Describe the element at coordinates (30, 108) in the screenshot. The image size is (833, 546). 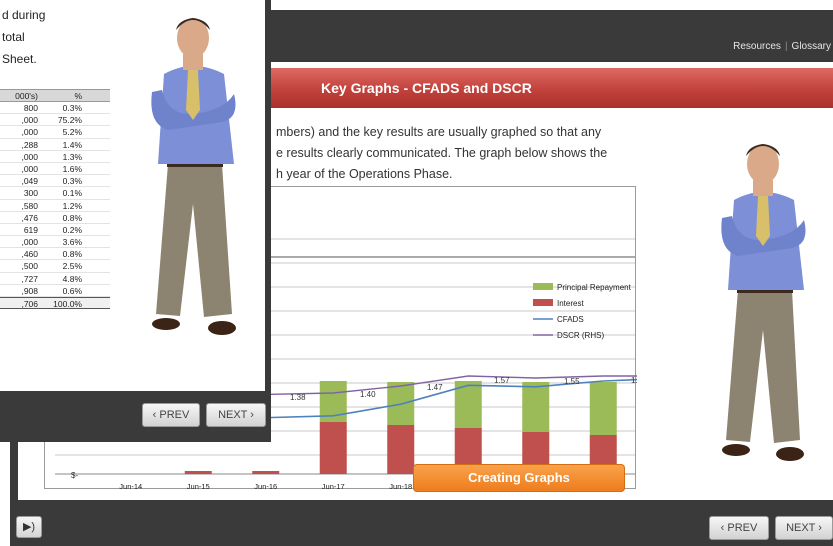
I see `table-cell: 800` at that location.